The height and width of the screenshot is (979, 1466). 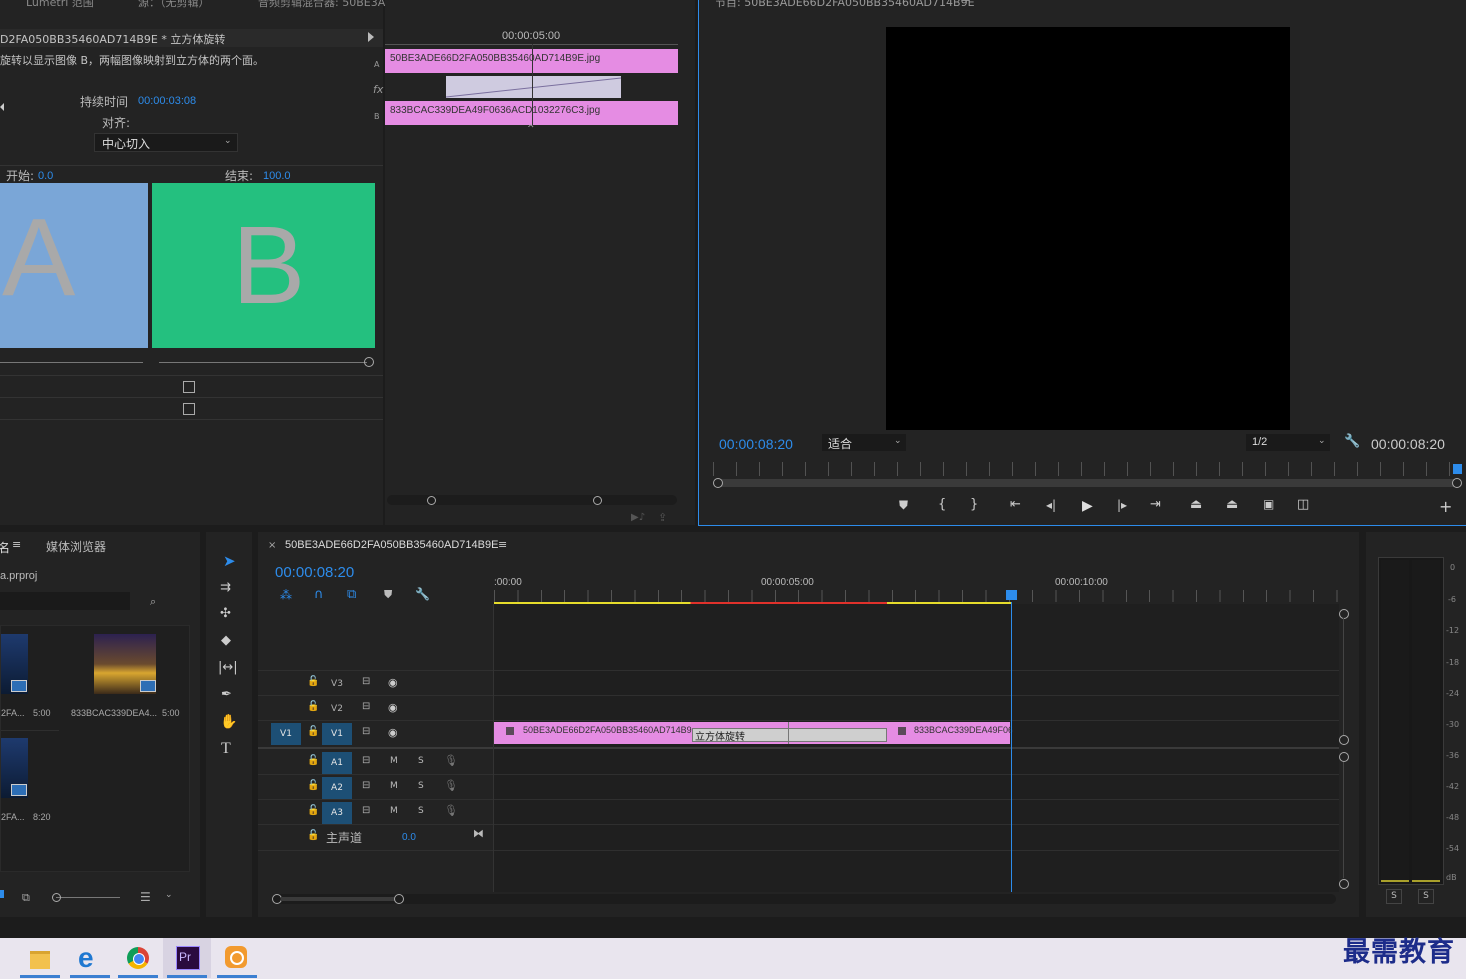 I want to click on mini-zoom-bar, so click(x=532, y=500).